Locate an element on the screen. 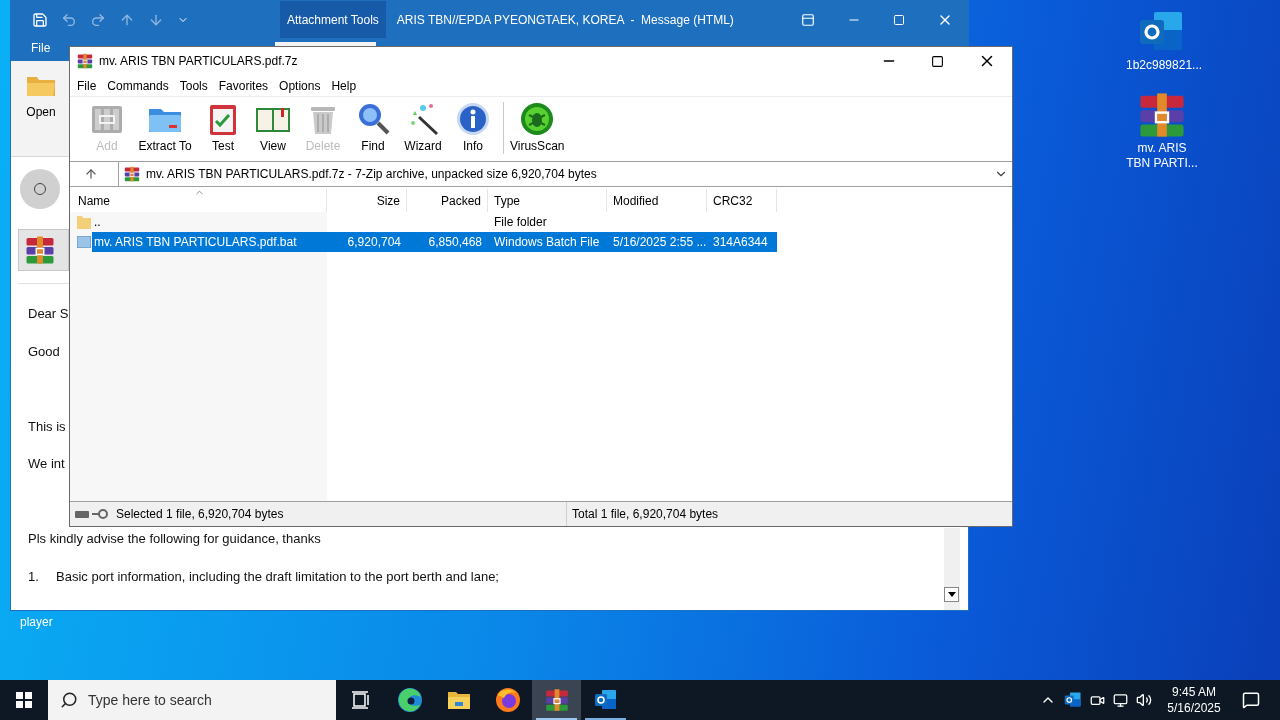  windows-logo-icon is located at coordinates (24, 700).